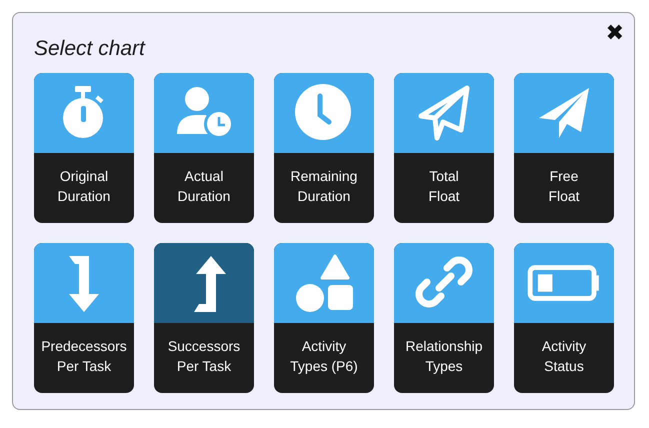 Image resolution: width=649 pixels, height=428 pixels. What do you see at coordinates (84, 356) in the screenshot?
I see `tile-label: Predecessors Per Task` at bounding box center [84, 356].